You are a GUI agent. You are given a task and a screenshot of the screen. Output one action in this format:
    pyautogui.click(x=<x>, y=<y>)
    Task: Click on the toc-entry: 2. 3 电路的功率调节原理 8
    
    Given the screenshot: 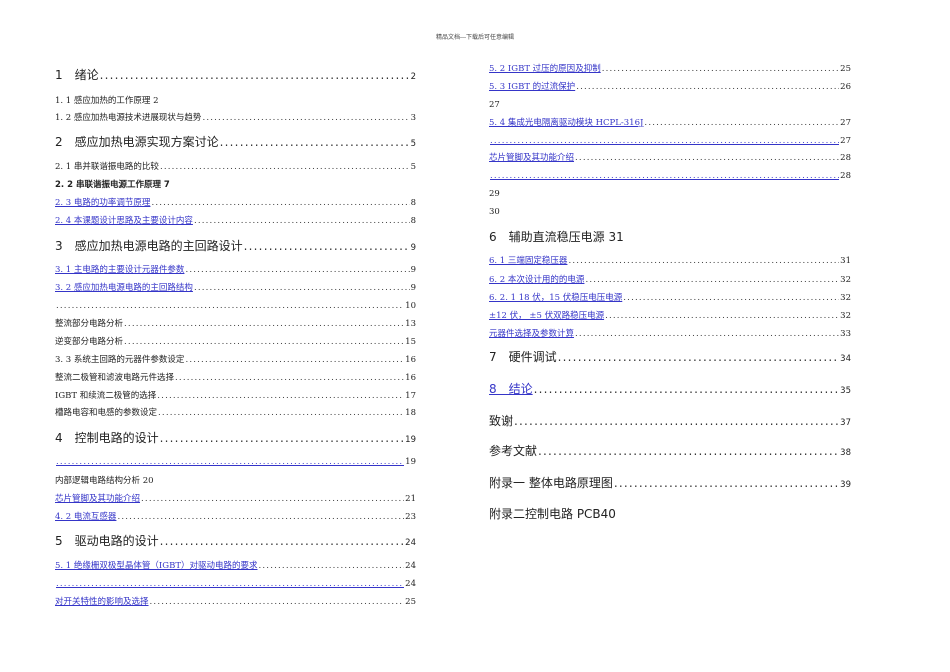 What is the action you would take?
    pyautogui.click(x=235, y=203)
    